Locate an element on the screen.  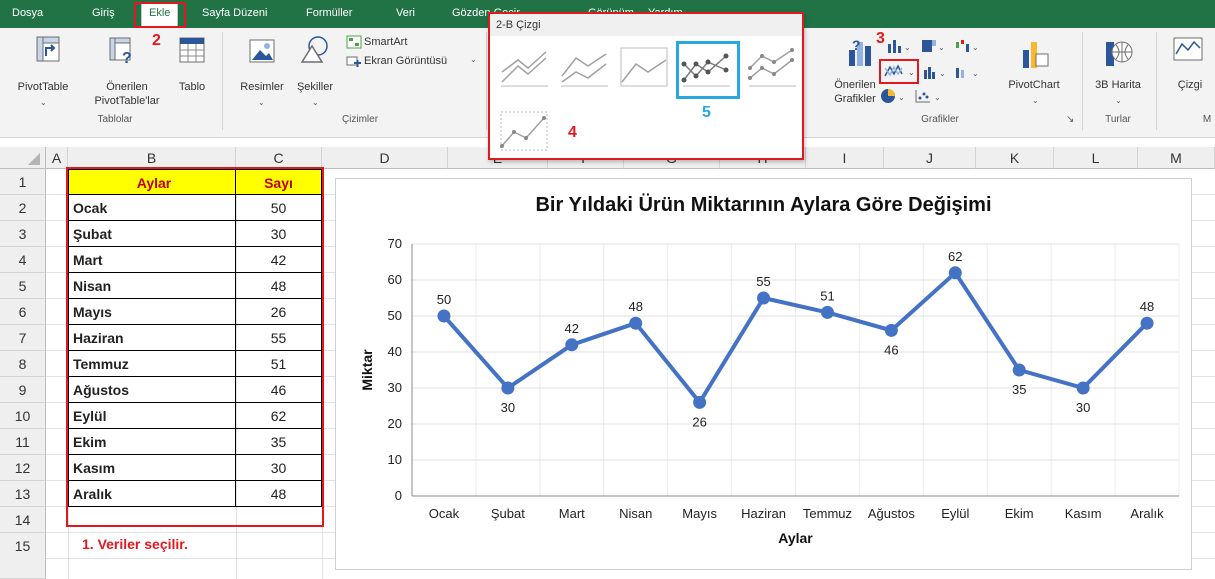
chevron-down-icon: ⌄ is located at coordinates (43, 102).